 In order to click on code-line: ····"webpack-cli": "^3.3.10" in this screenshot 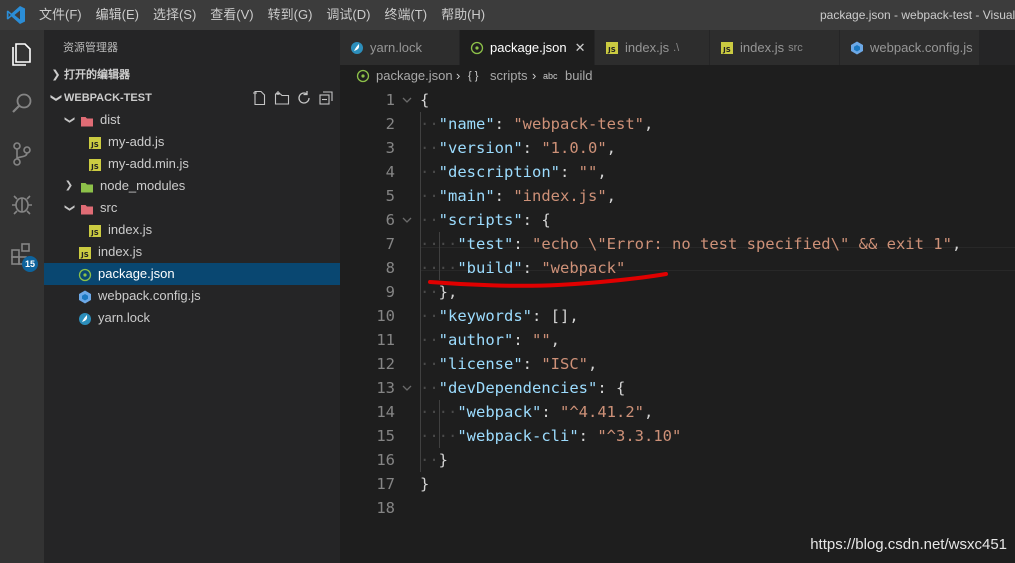, I will do `click(551, 436)`.